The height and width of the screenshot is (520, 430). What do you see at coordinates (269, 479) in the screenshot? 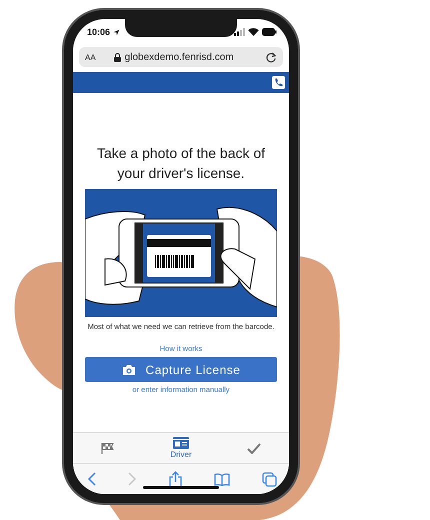
I see `tabs-icon` at bounding box center [269, 479].